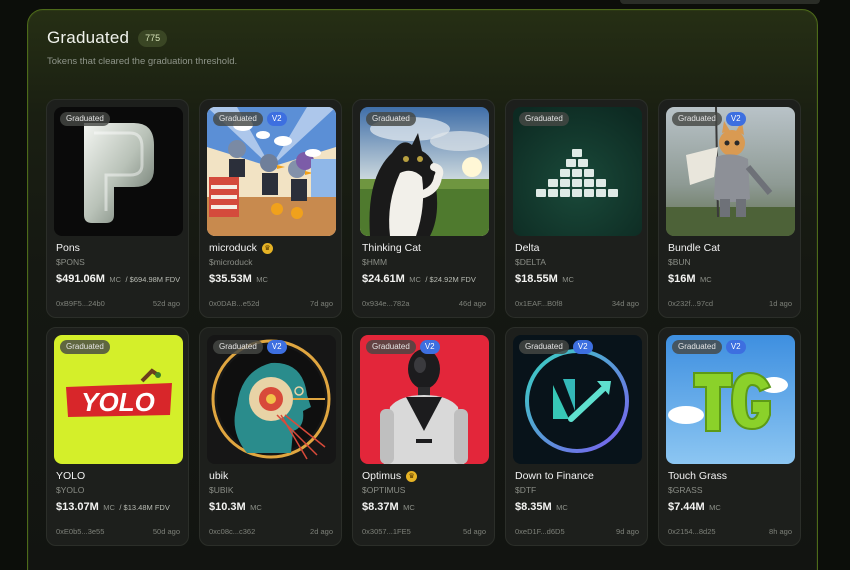  I want to click on knight-cat-image, so click(730, 171).